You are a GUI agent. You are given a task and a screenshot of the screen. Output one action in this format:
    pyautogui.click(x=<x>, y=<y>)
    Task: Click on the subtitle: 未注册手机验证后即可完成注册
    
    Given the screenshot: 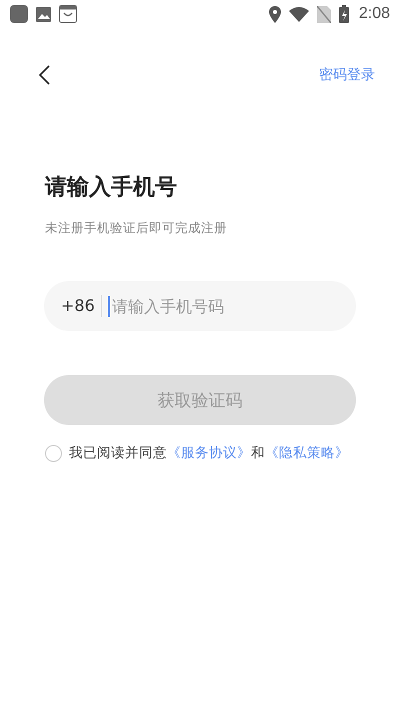 What is the action you would take?
    pyautogui.click(x=136, y=228)
    